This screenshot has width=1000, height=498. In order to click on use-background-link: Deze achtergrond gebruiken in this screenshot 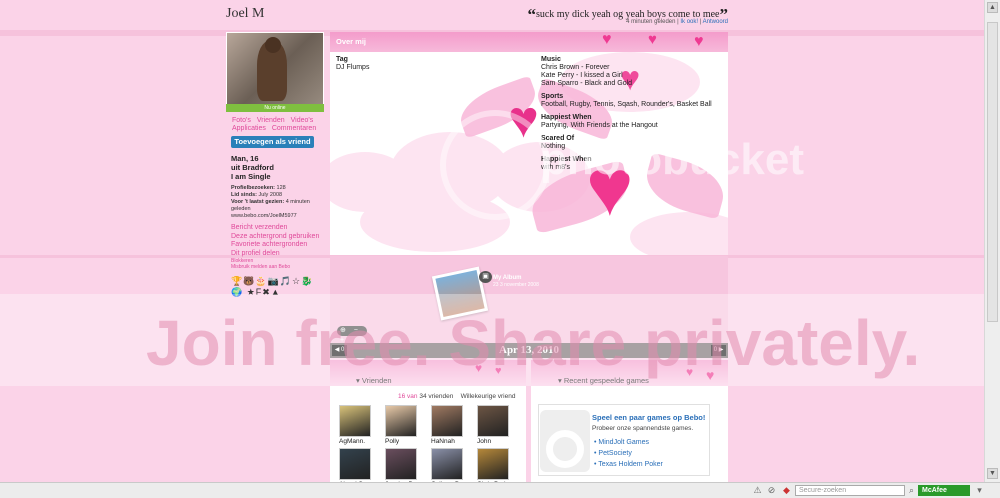, I will do `click(277, 237)`.